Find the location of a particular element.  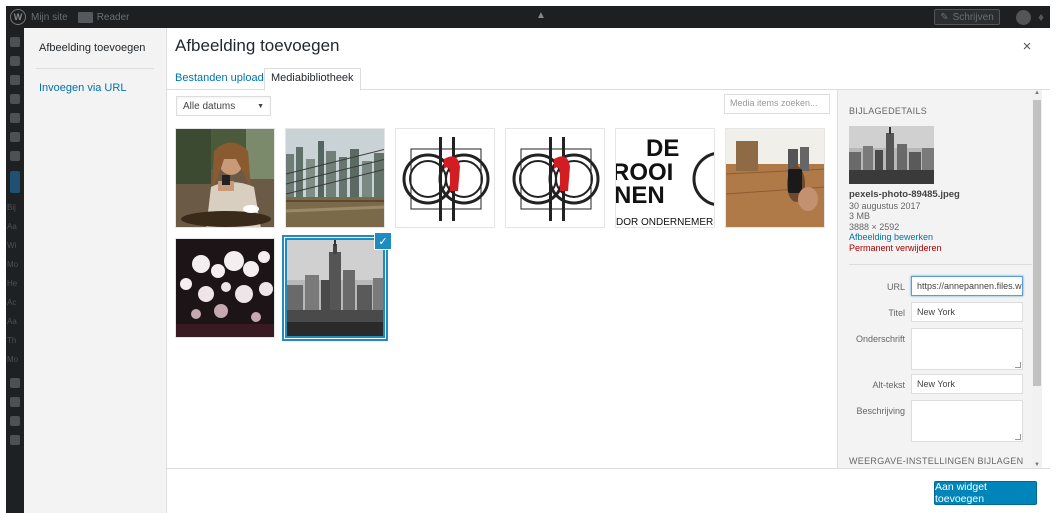

pin-icon is located at coordinates (15, 61).